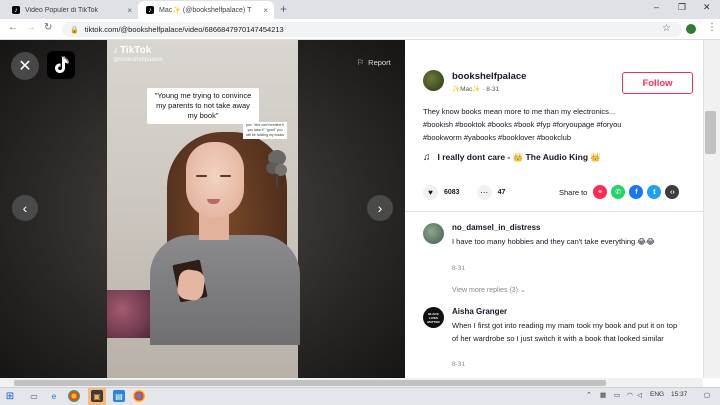 Image resolution: width=720 pixels, height=405 pixels. I want to click on report-button: ⚐ Report, so click(374, 62).